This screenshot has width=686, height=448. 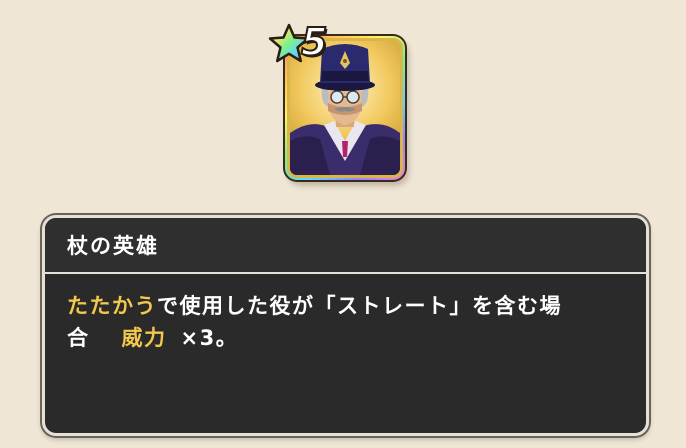 What do you see at coordinates (338, 102) in the screenshot?
I see `character-card: 5` at bounding box center [338, 102].